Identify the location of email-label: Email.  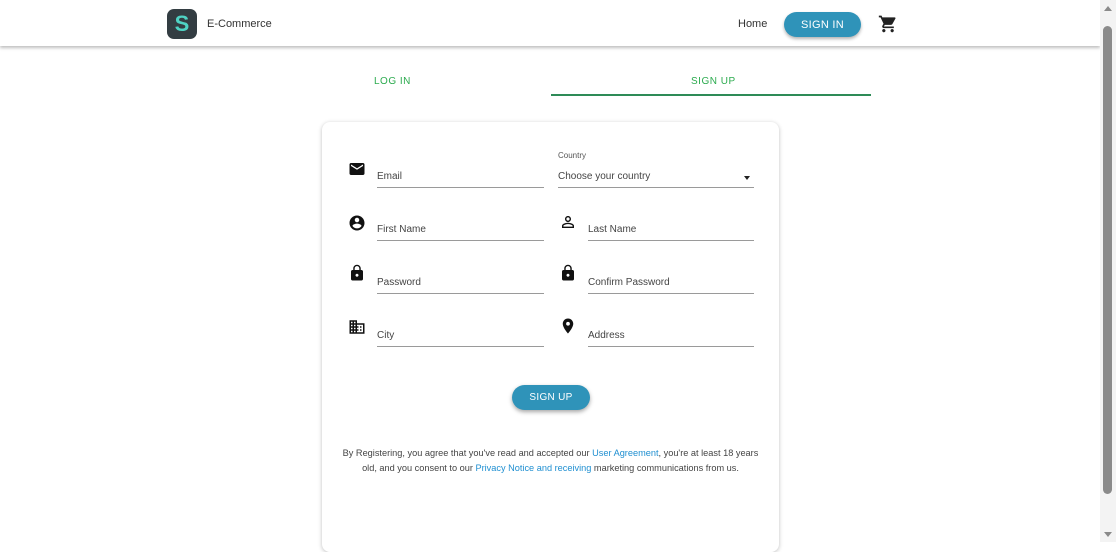
(390, 176).